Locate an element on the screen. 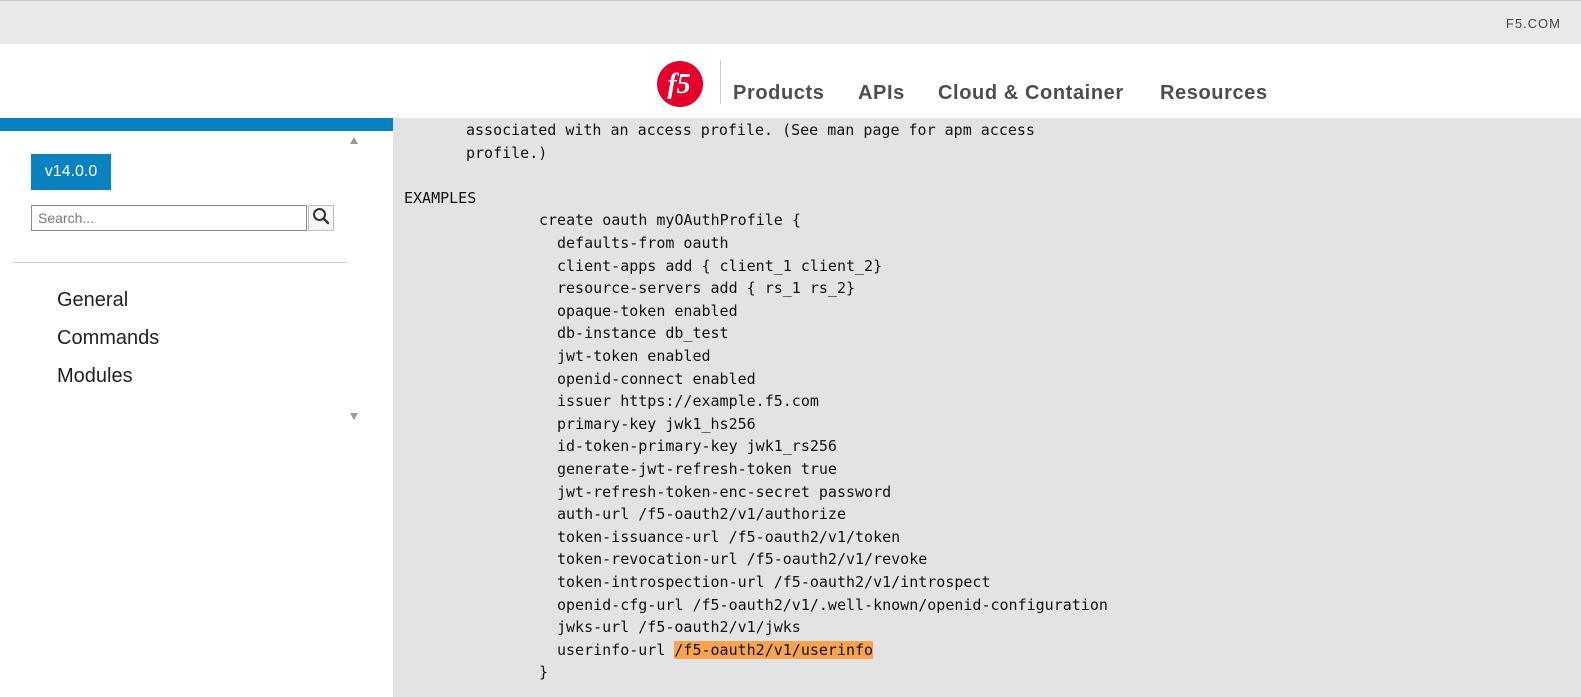 This screenshot has height=697, width=1581. code-line: primary-key jwk1_hs256 is located at coordinates (656, 424).